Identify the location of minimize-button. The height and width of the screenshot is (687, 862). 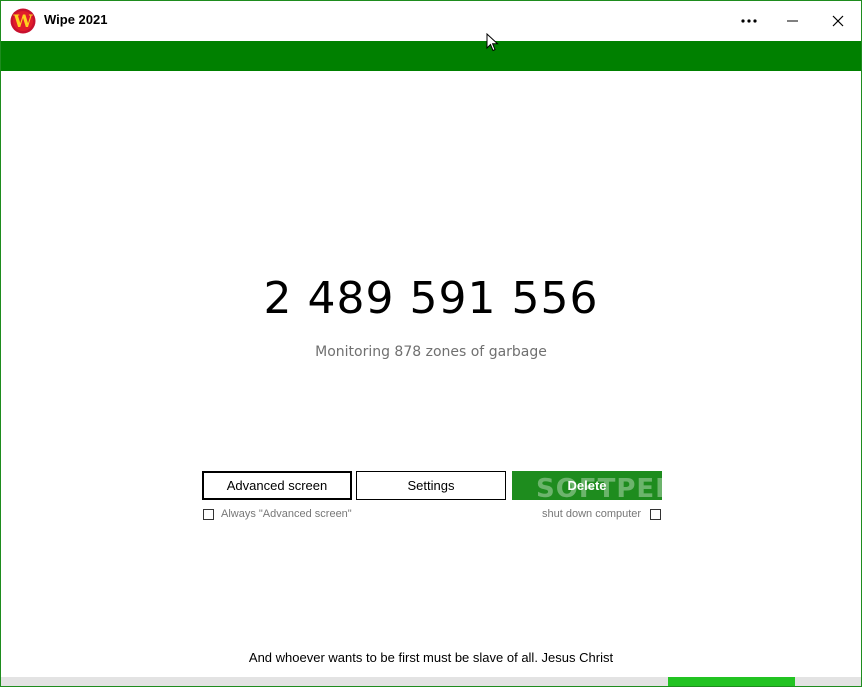
(792, 21).